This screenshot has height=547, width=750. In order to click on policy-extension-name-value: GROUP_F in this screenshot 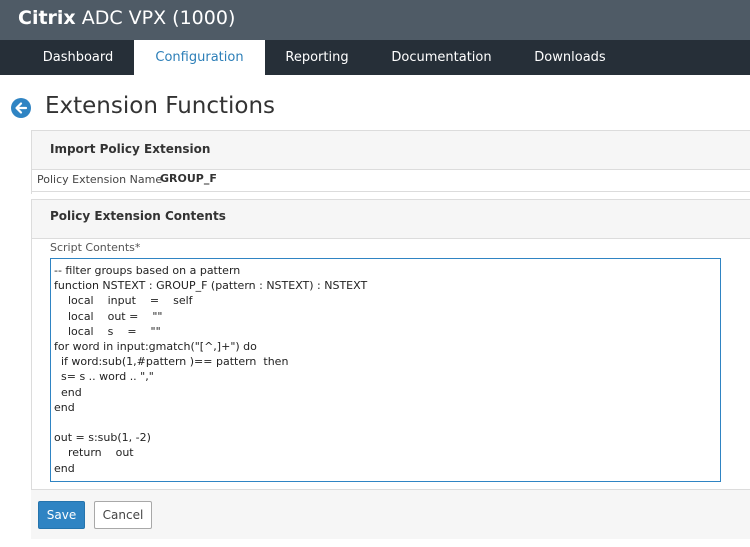, I will do `click(188, 178)`.